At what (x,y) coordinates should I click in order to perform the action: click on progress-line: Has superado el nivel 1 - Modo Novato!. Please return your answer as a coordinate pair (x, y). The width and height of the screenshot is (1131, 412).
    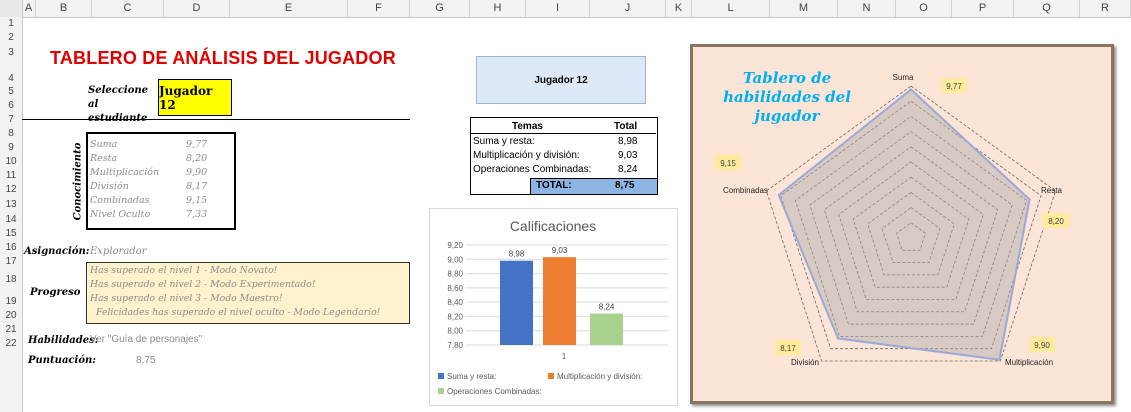
    Looking at the image, I should click on (184, 270).